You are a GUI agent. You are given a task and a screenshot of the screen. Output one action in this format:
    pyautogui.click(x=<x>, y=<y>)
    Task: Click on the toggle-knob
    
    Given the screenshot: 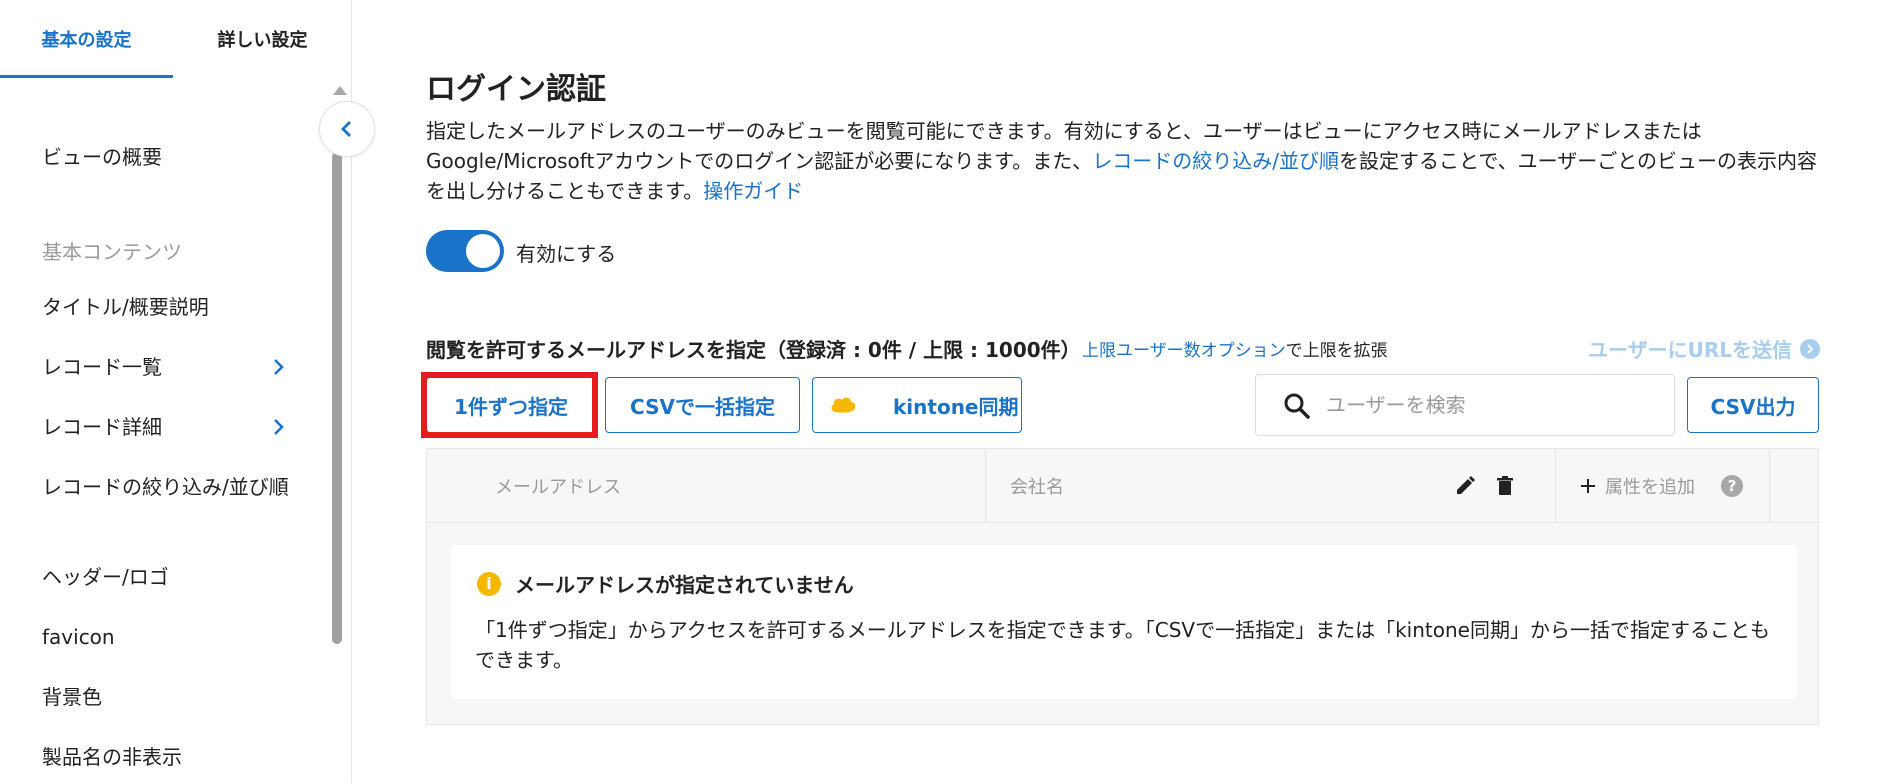 What is the action you would take?
    pyautogui.click(x=483, y=251)
    